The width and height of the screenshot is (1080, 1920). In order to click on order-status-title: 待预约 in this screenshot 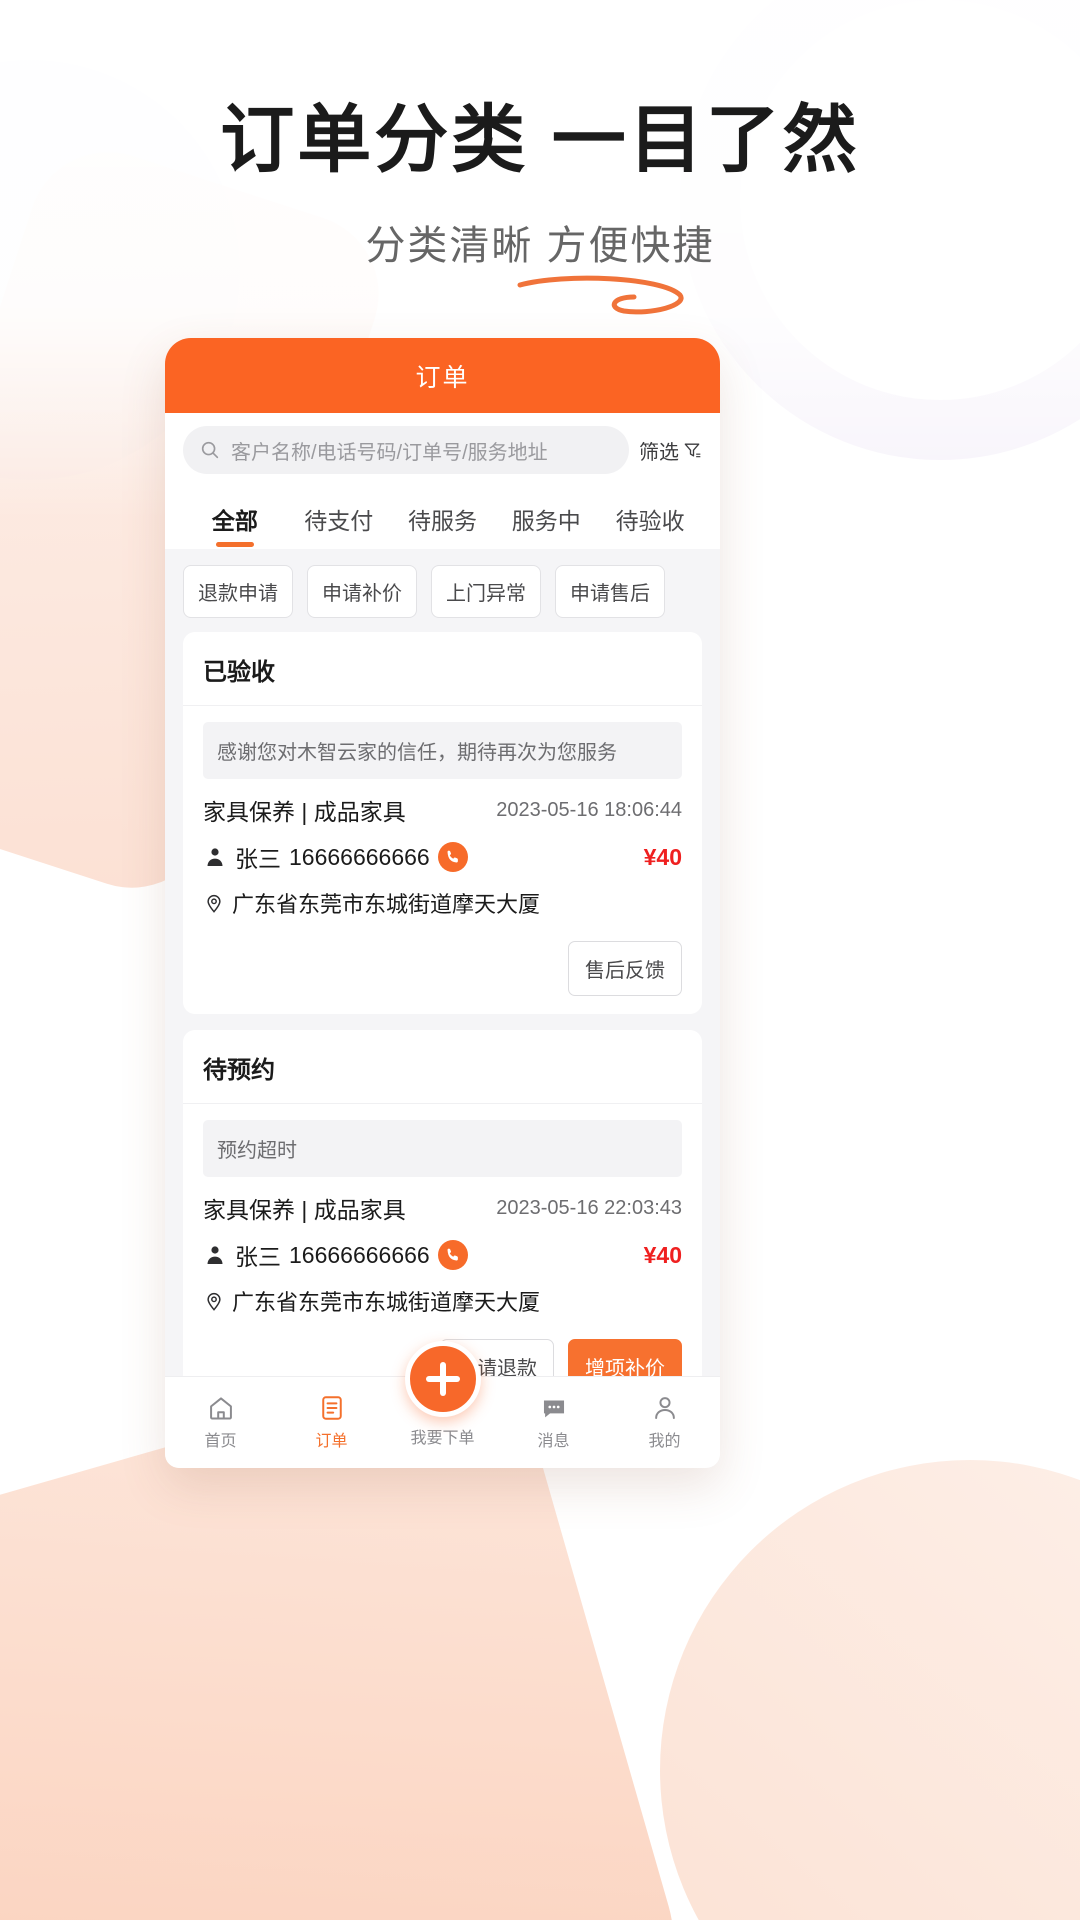, I will do `click(442, 1067)`.